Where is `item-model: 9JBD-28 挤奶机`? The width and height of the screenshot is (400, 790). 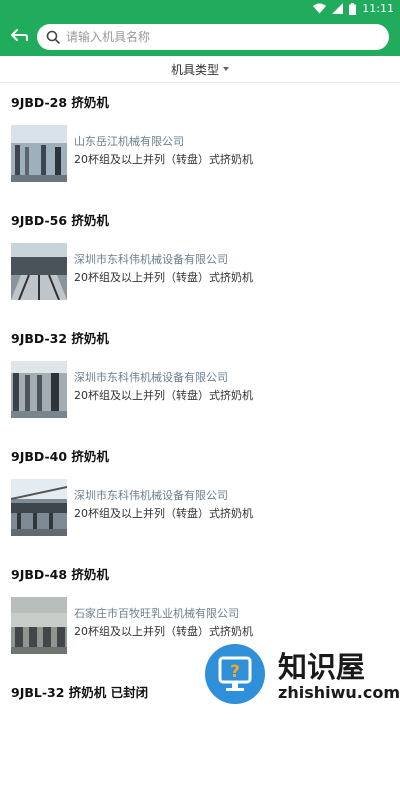 item-model: 9JBD-28 挤奶机 is located at coordinates (60, 102).